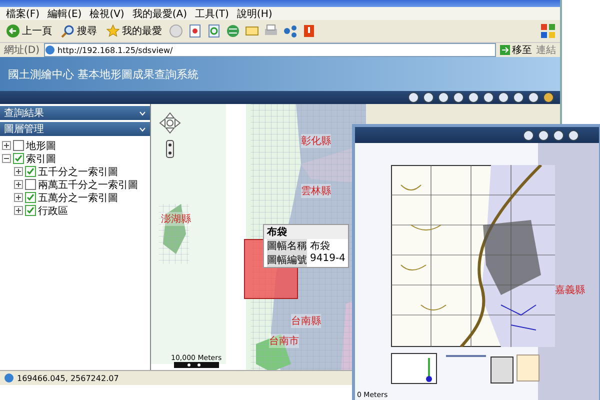 The width and height of the screenshot is (600, 400). What do you see at coordinates (78, 198) in the screenshot?
I see `layer-label: 五萬分之一索引圖` at bounding box center [78, 198].